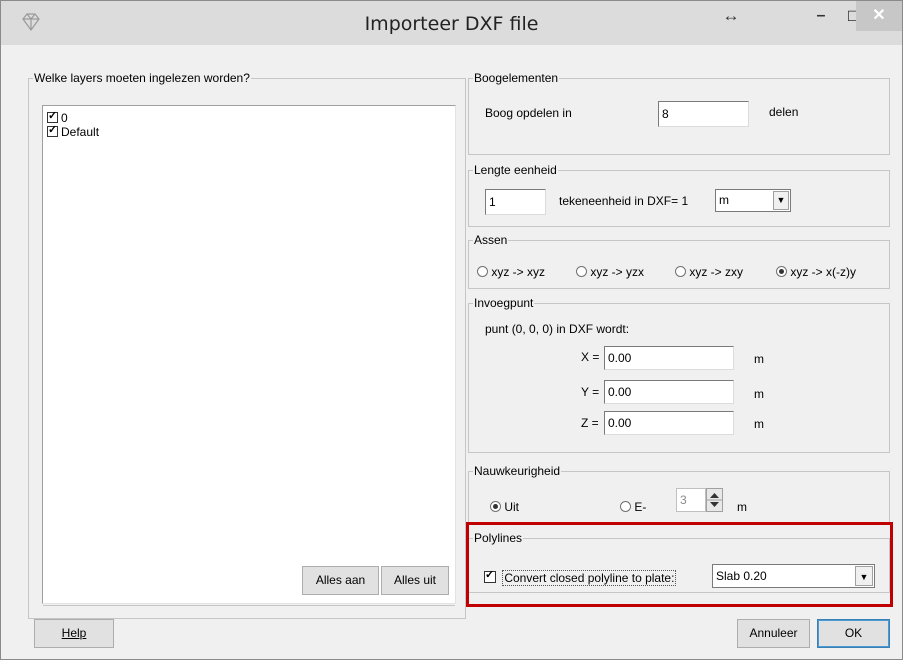 The height and width of the screenshot is (660, 903). What do you see at coordinates (640, 507) in the screenshot?
I see `precision-e-label: E-` at bounding box center [640, 507].